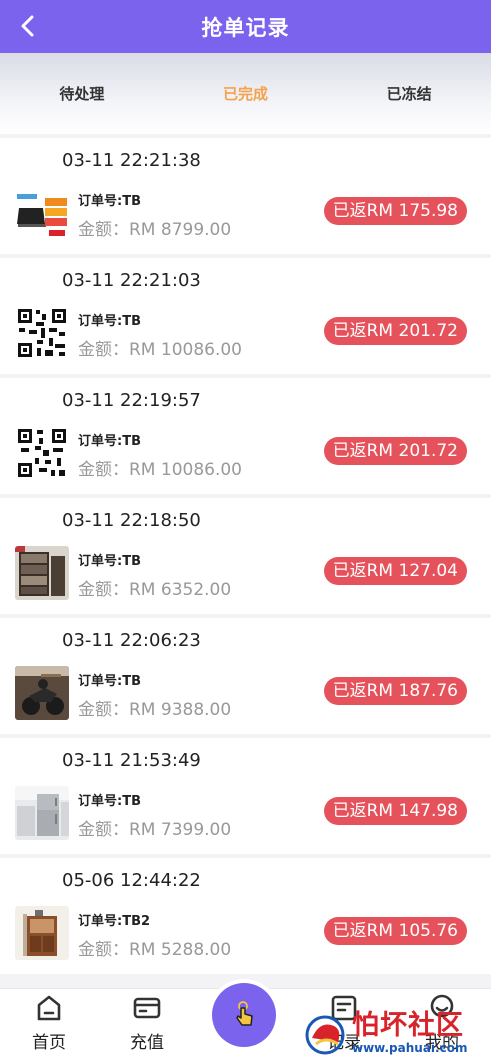 The width and height of the screenshot is (491, 1062). What do you see at coordinates (42, 693) in the screenshot?
I see `motorcycle-image` at bounding box center [42, 693].